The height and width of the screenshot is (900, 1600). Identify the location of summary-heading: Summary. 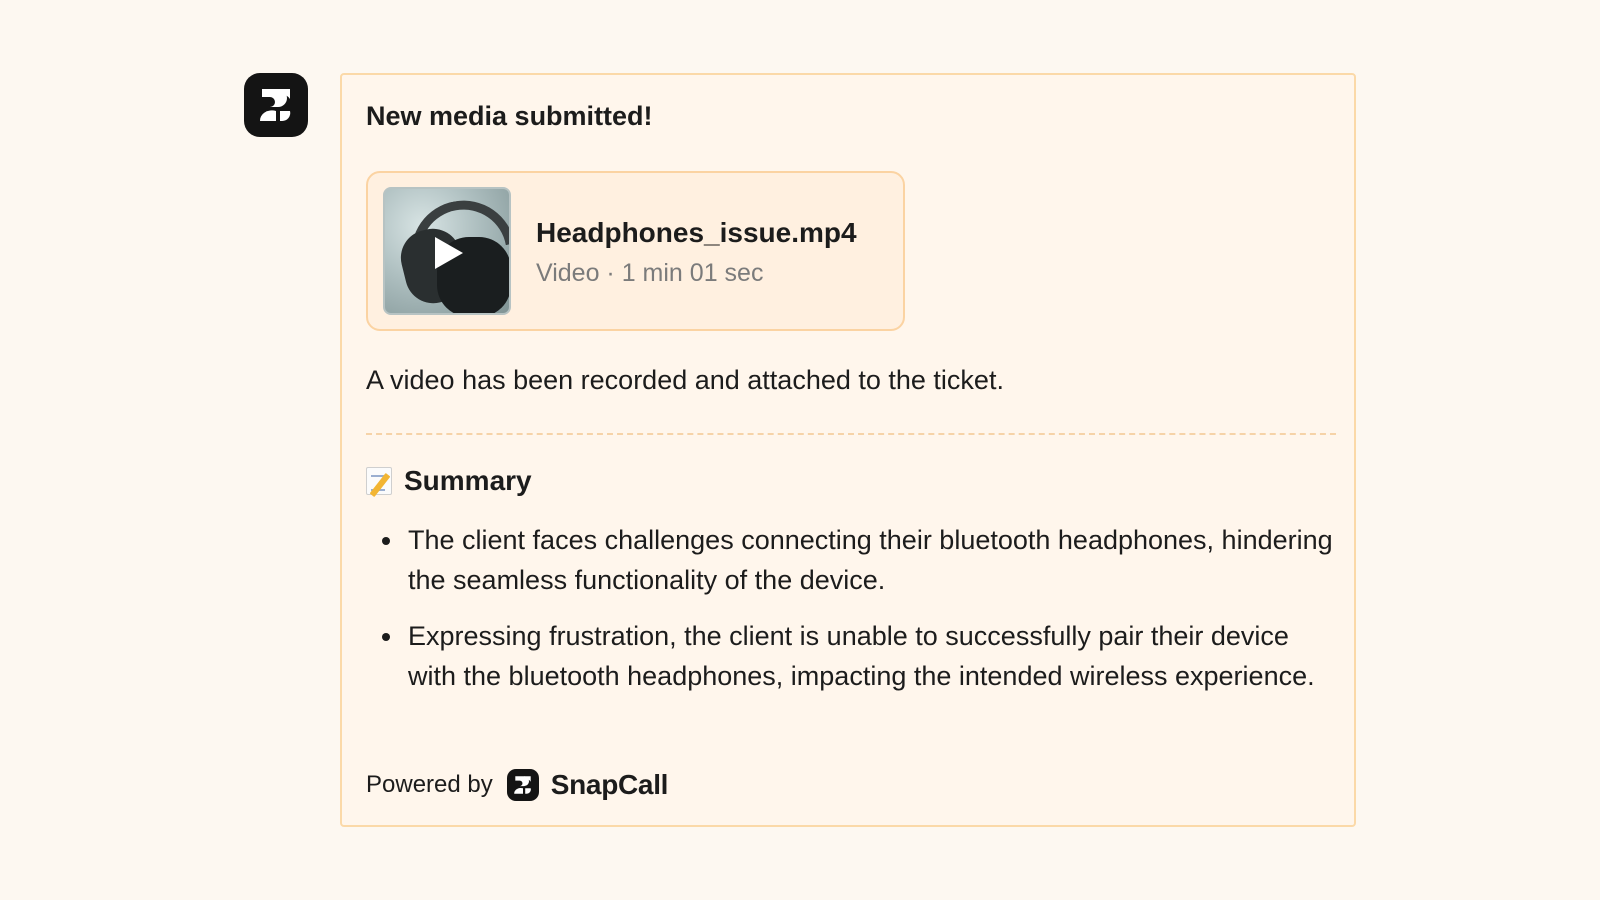
(449, 481).